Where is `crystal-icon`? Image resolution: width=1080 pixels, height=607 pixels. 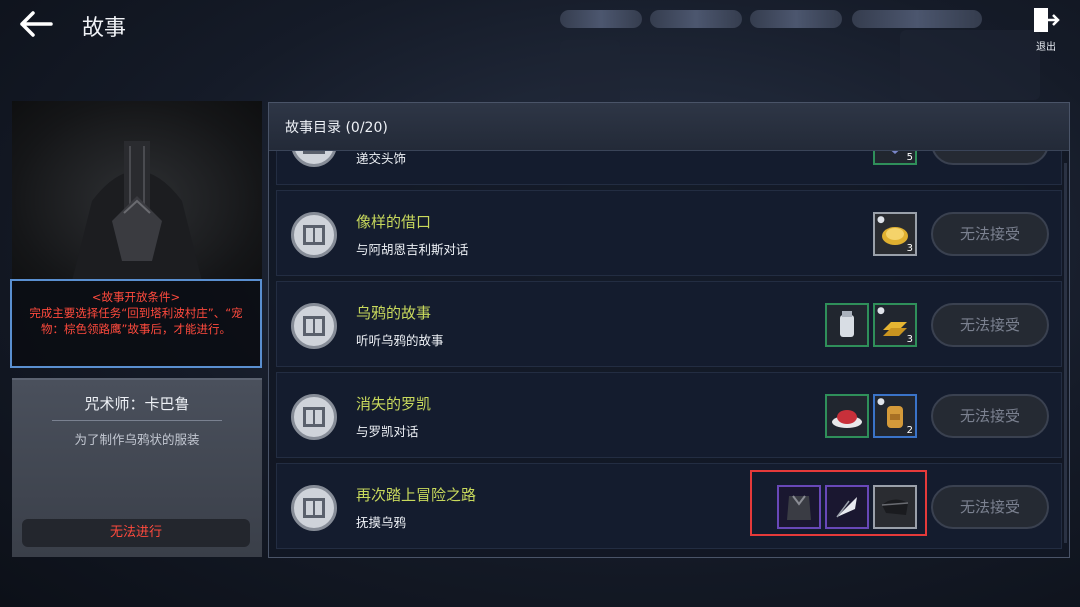
crystal-icon is located at coordinates (895, 152).